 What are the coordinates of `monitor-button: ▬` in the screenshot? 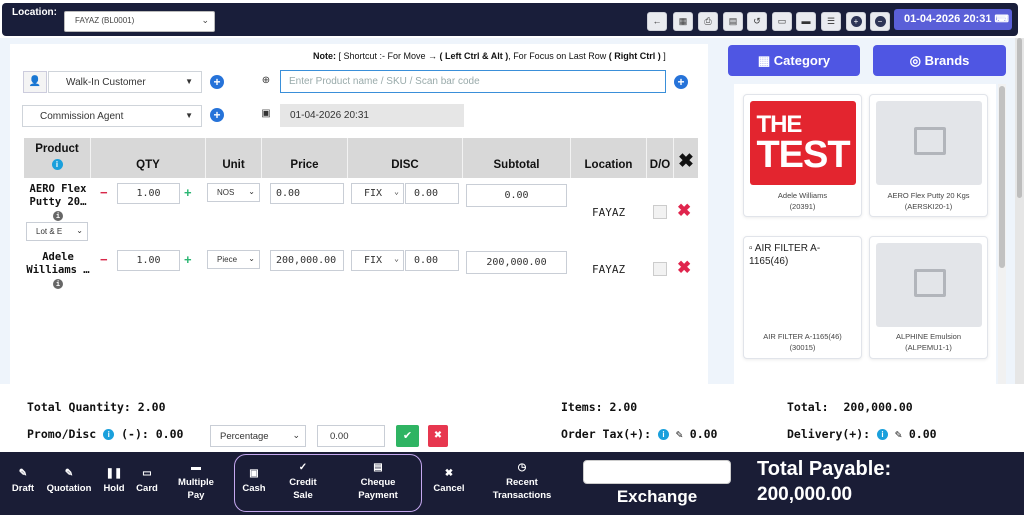 It's located at (806, 21).